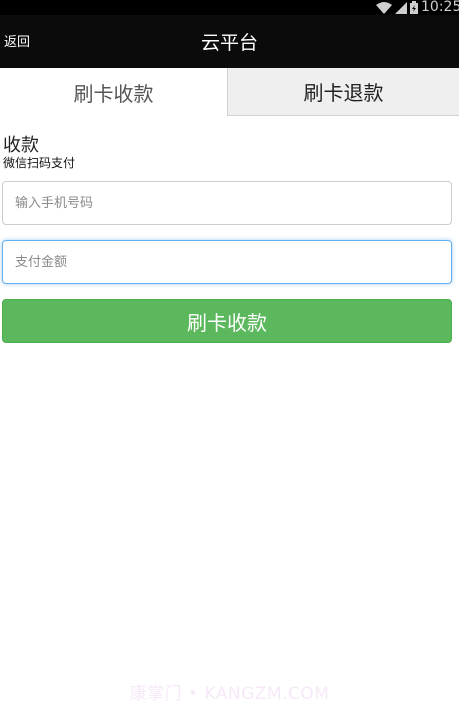 The width and height of the screenshot is (459, 711). What do you see at coordinates (227, 262) in the screenshot?
I see `amount-input` at bounding box center [227, 262].